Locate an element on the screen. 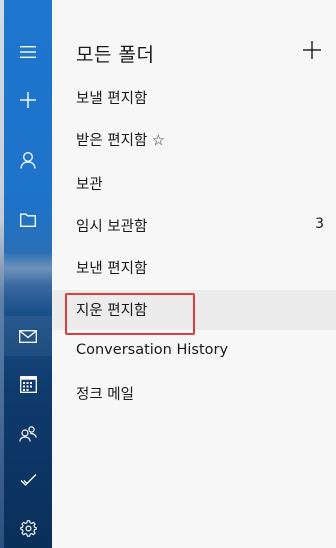  folder-label: 정크 메일 is located at coordinates (105, 395).